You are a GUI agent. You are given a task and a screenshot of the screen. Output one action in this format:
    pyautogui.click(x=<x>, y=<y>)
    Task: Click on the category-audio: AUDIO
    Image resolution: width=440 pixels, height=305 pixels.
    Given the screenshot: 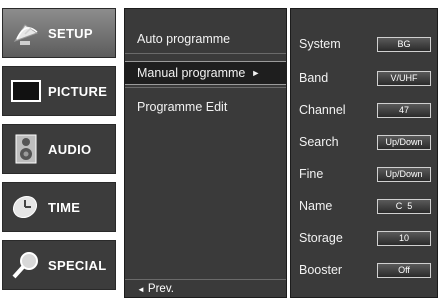 What is the action you would take?
    pyautogui.click(x=59, y=149)
    